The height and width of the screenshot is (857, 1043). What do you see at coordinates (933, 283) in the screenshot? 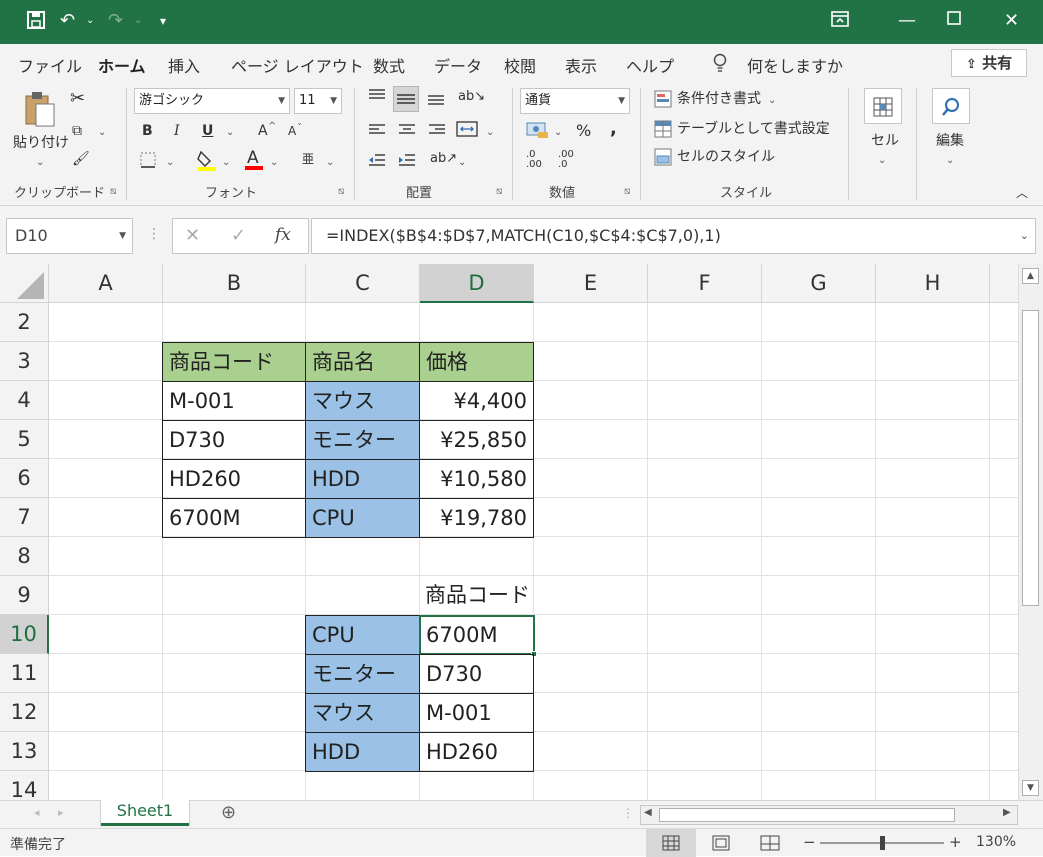
I see `column-header-h: H` at bounding box center [933, 283].